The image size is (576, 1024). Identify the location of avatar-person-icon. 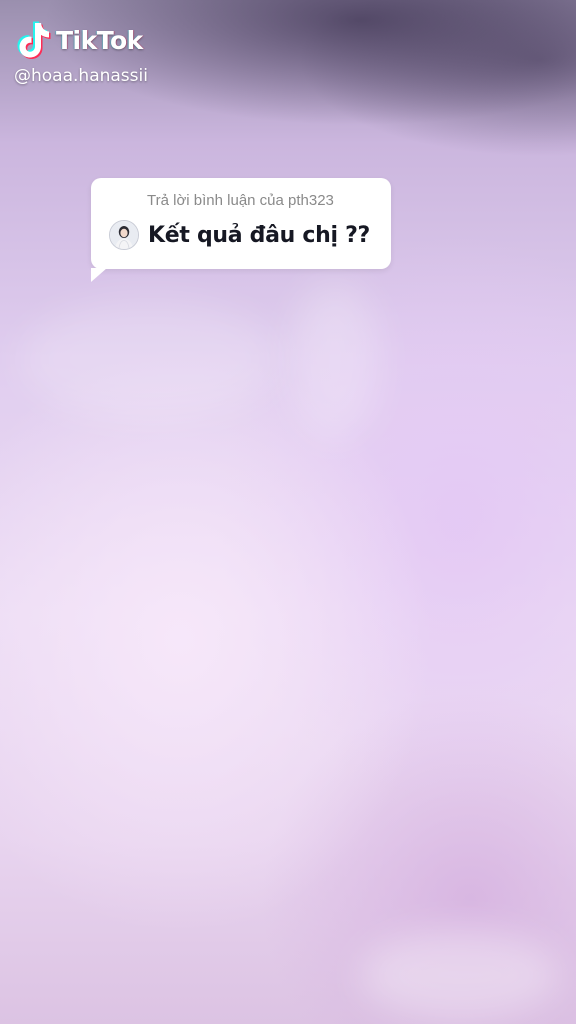
(124, 235).